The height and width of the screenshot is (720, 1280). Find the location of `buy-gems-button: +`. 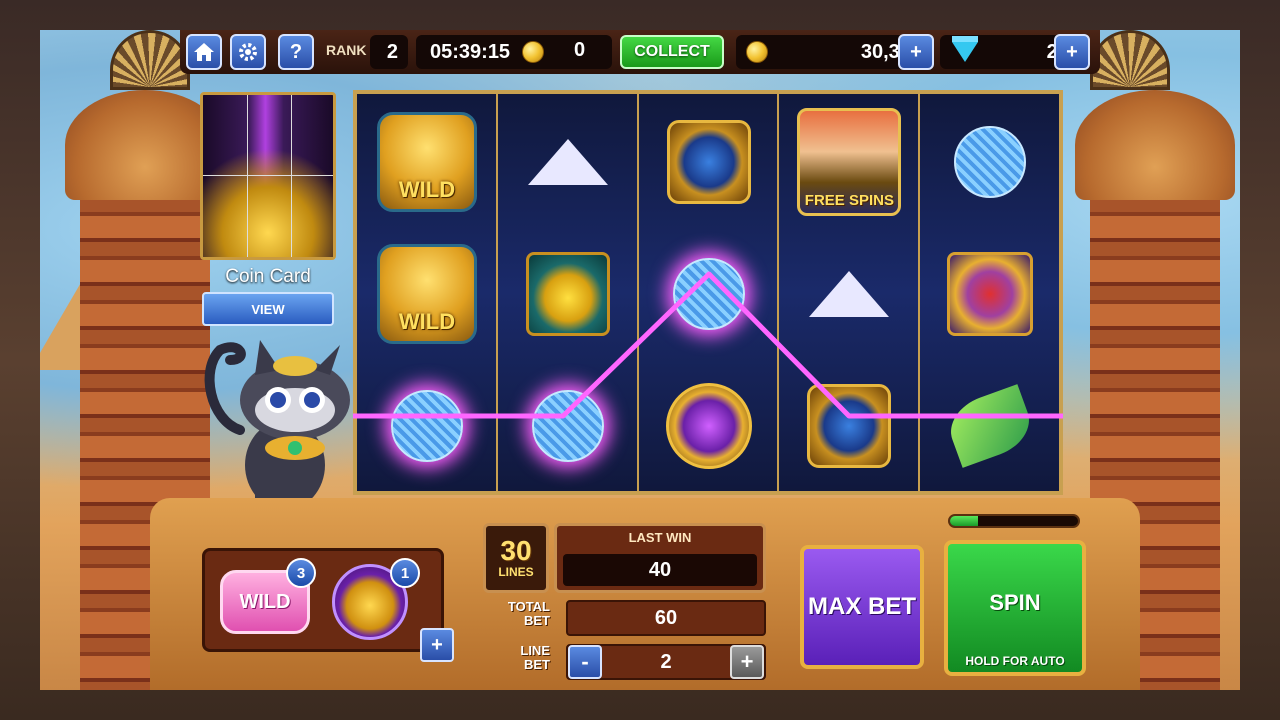

buy-gems-button: + is located at coordinates (1072, 52).